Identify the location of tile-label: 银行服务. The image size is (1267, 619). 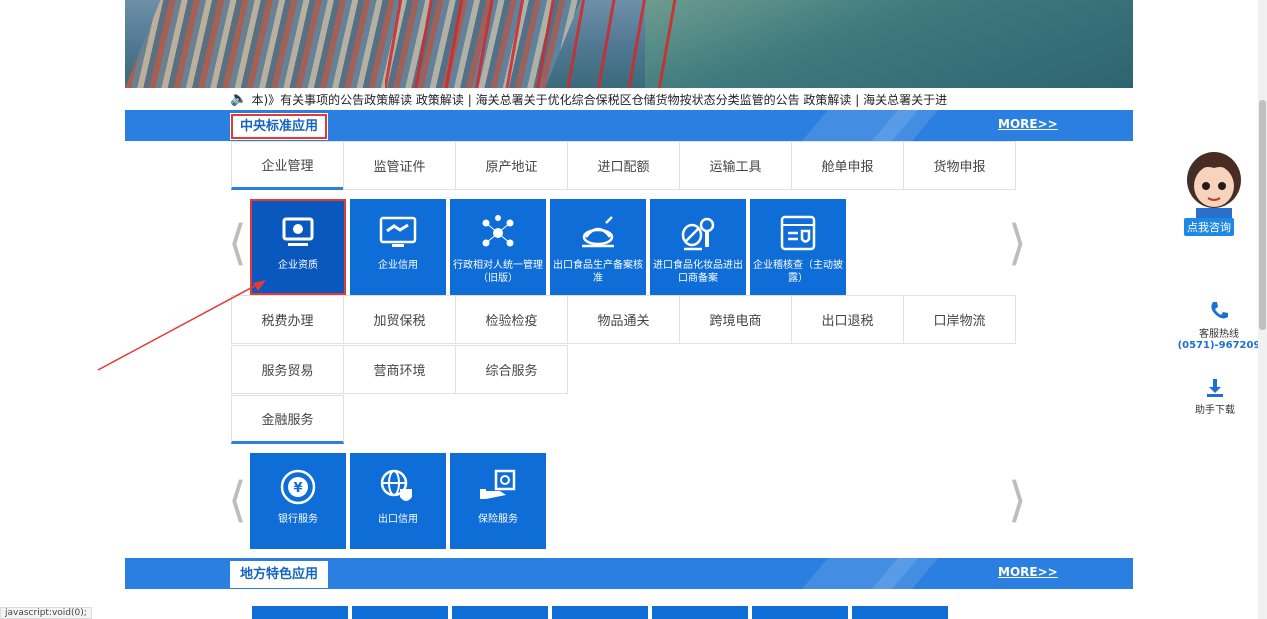
(298, 519).